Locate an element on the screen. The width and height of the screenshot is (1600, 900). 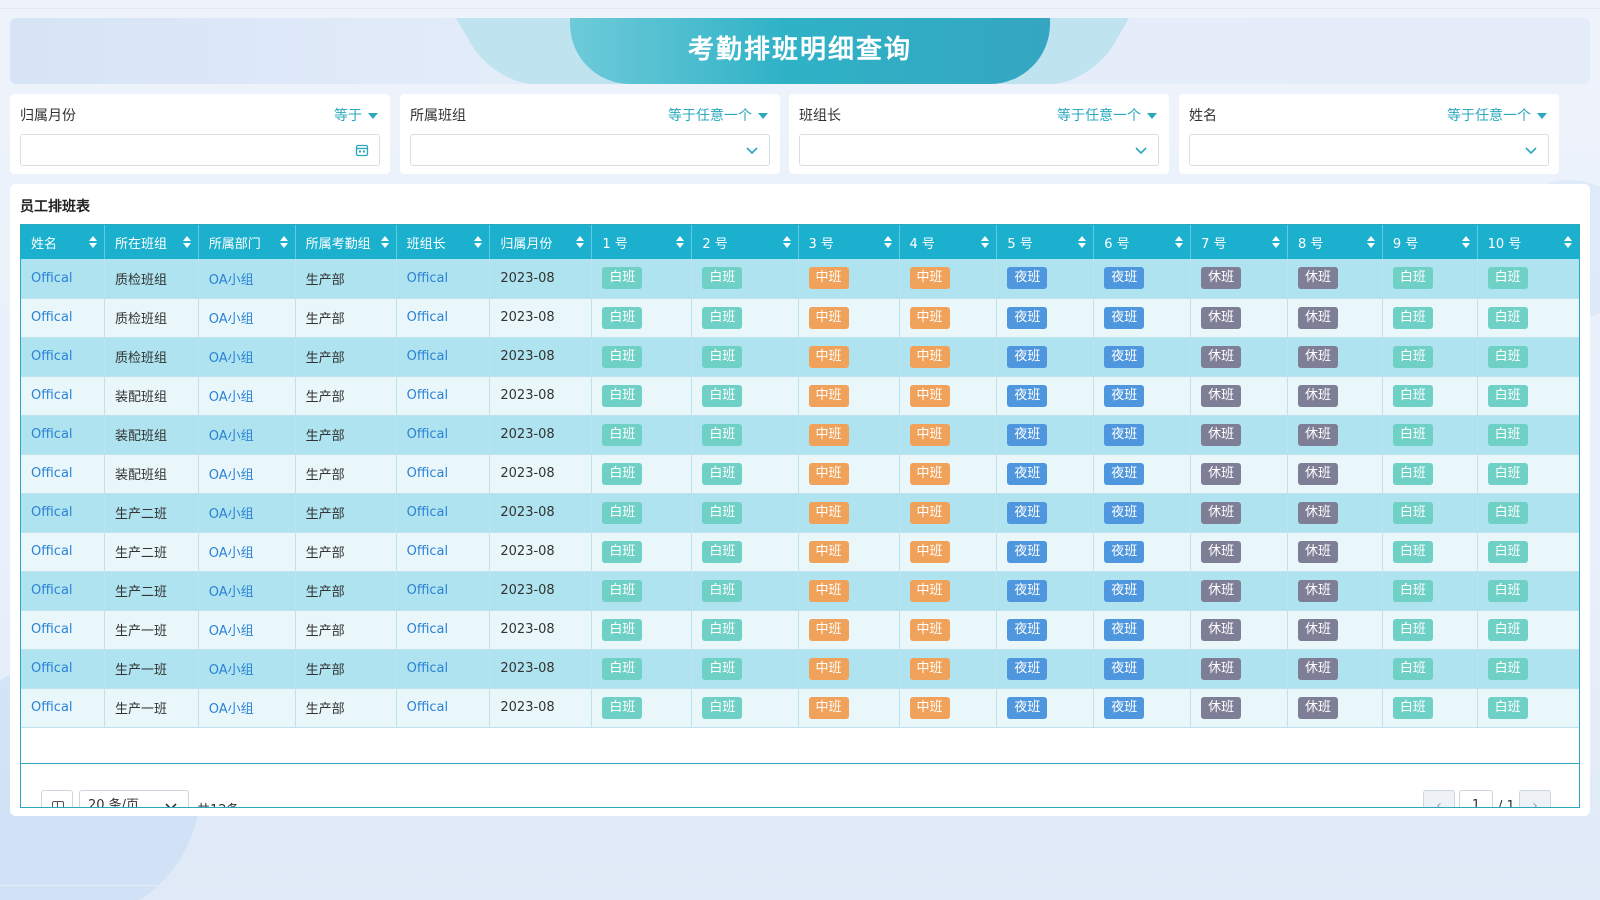
table-title: 员工排班表 is located at coordinates (55, 207).